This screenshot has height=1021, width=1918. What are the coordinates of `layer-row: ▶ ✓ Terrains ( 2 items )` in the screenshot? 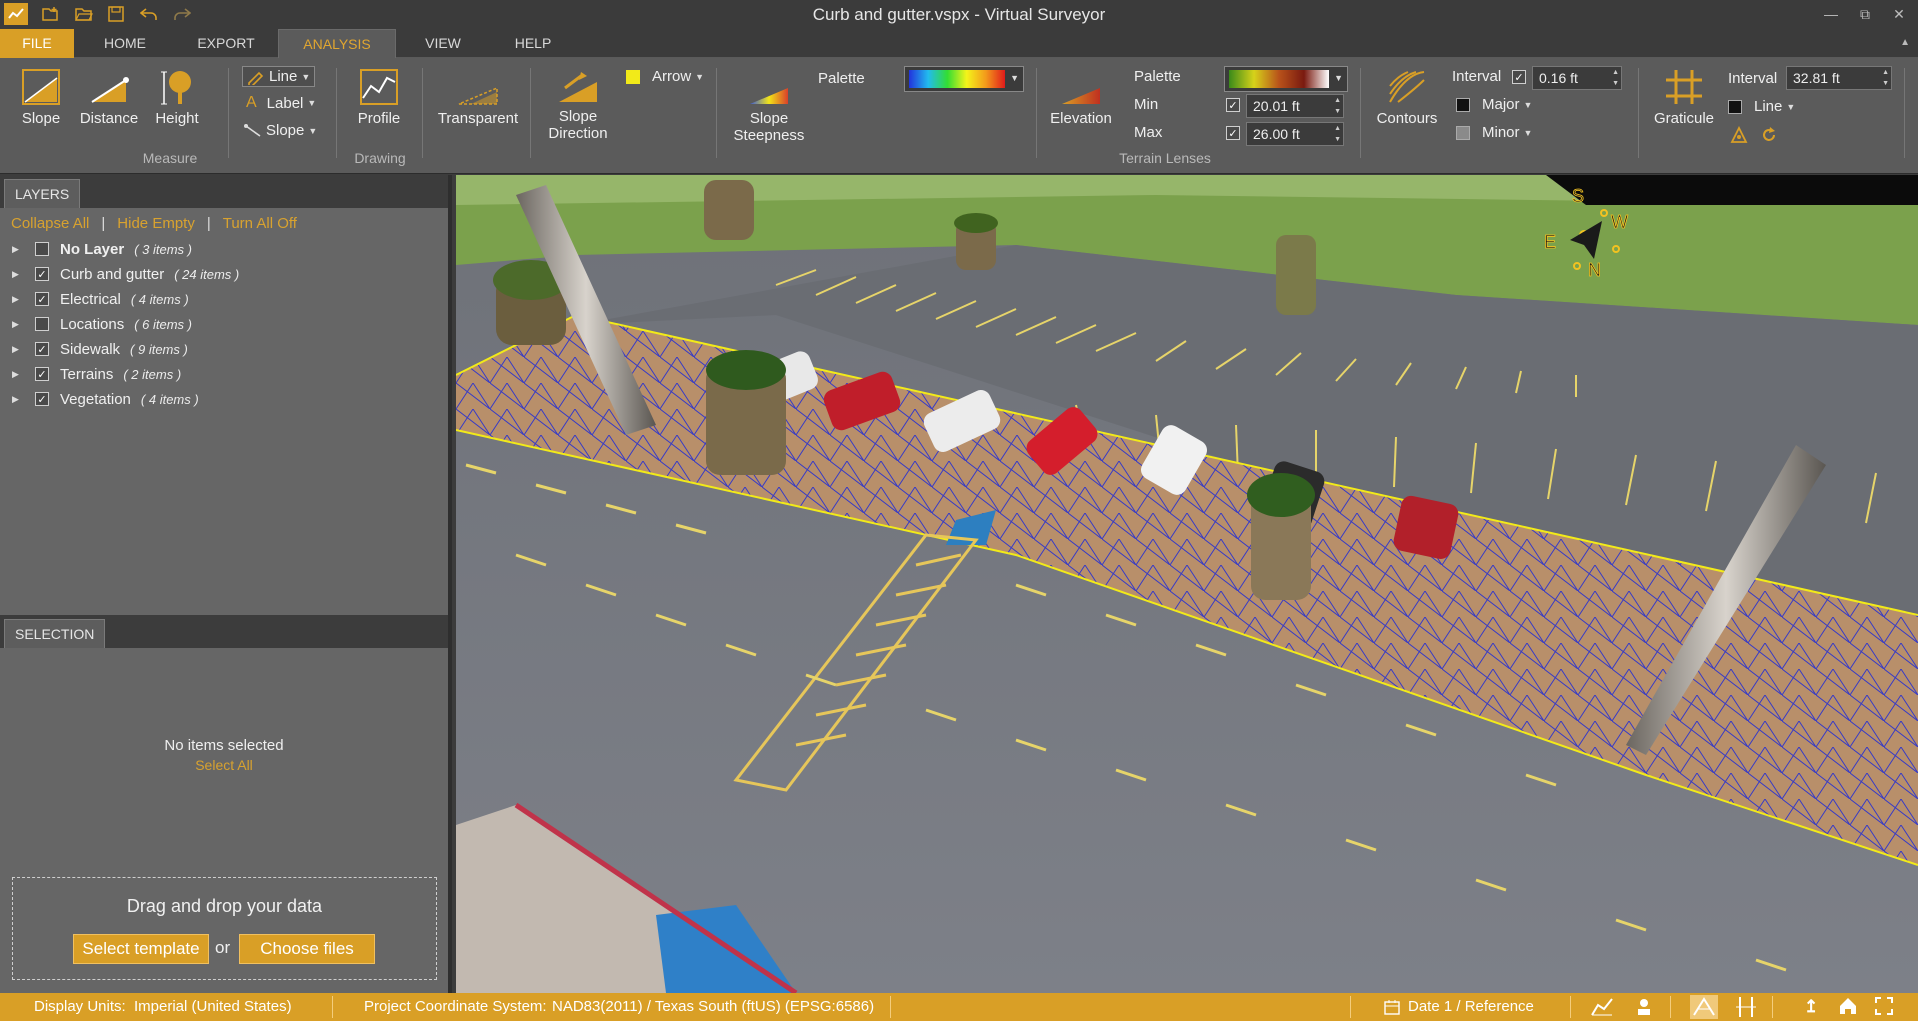 It's located at (96, 374).